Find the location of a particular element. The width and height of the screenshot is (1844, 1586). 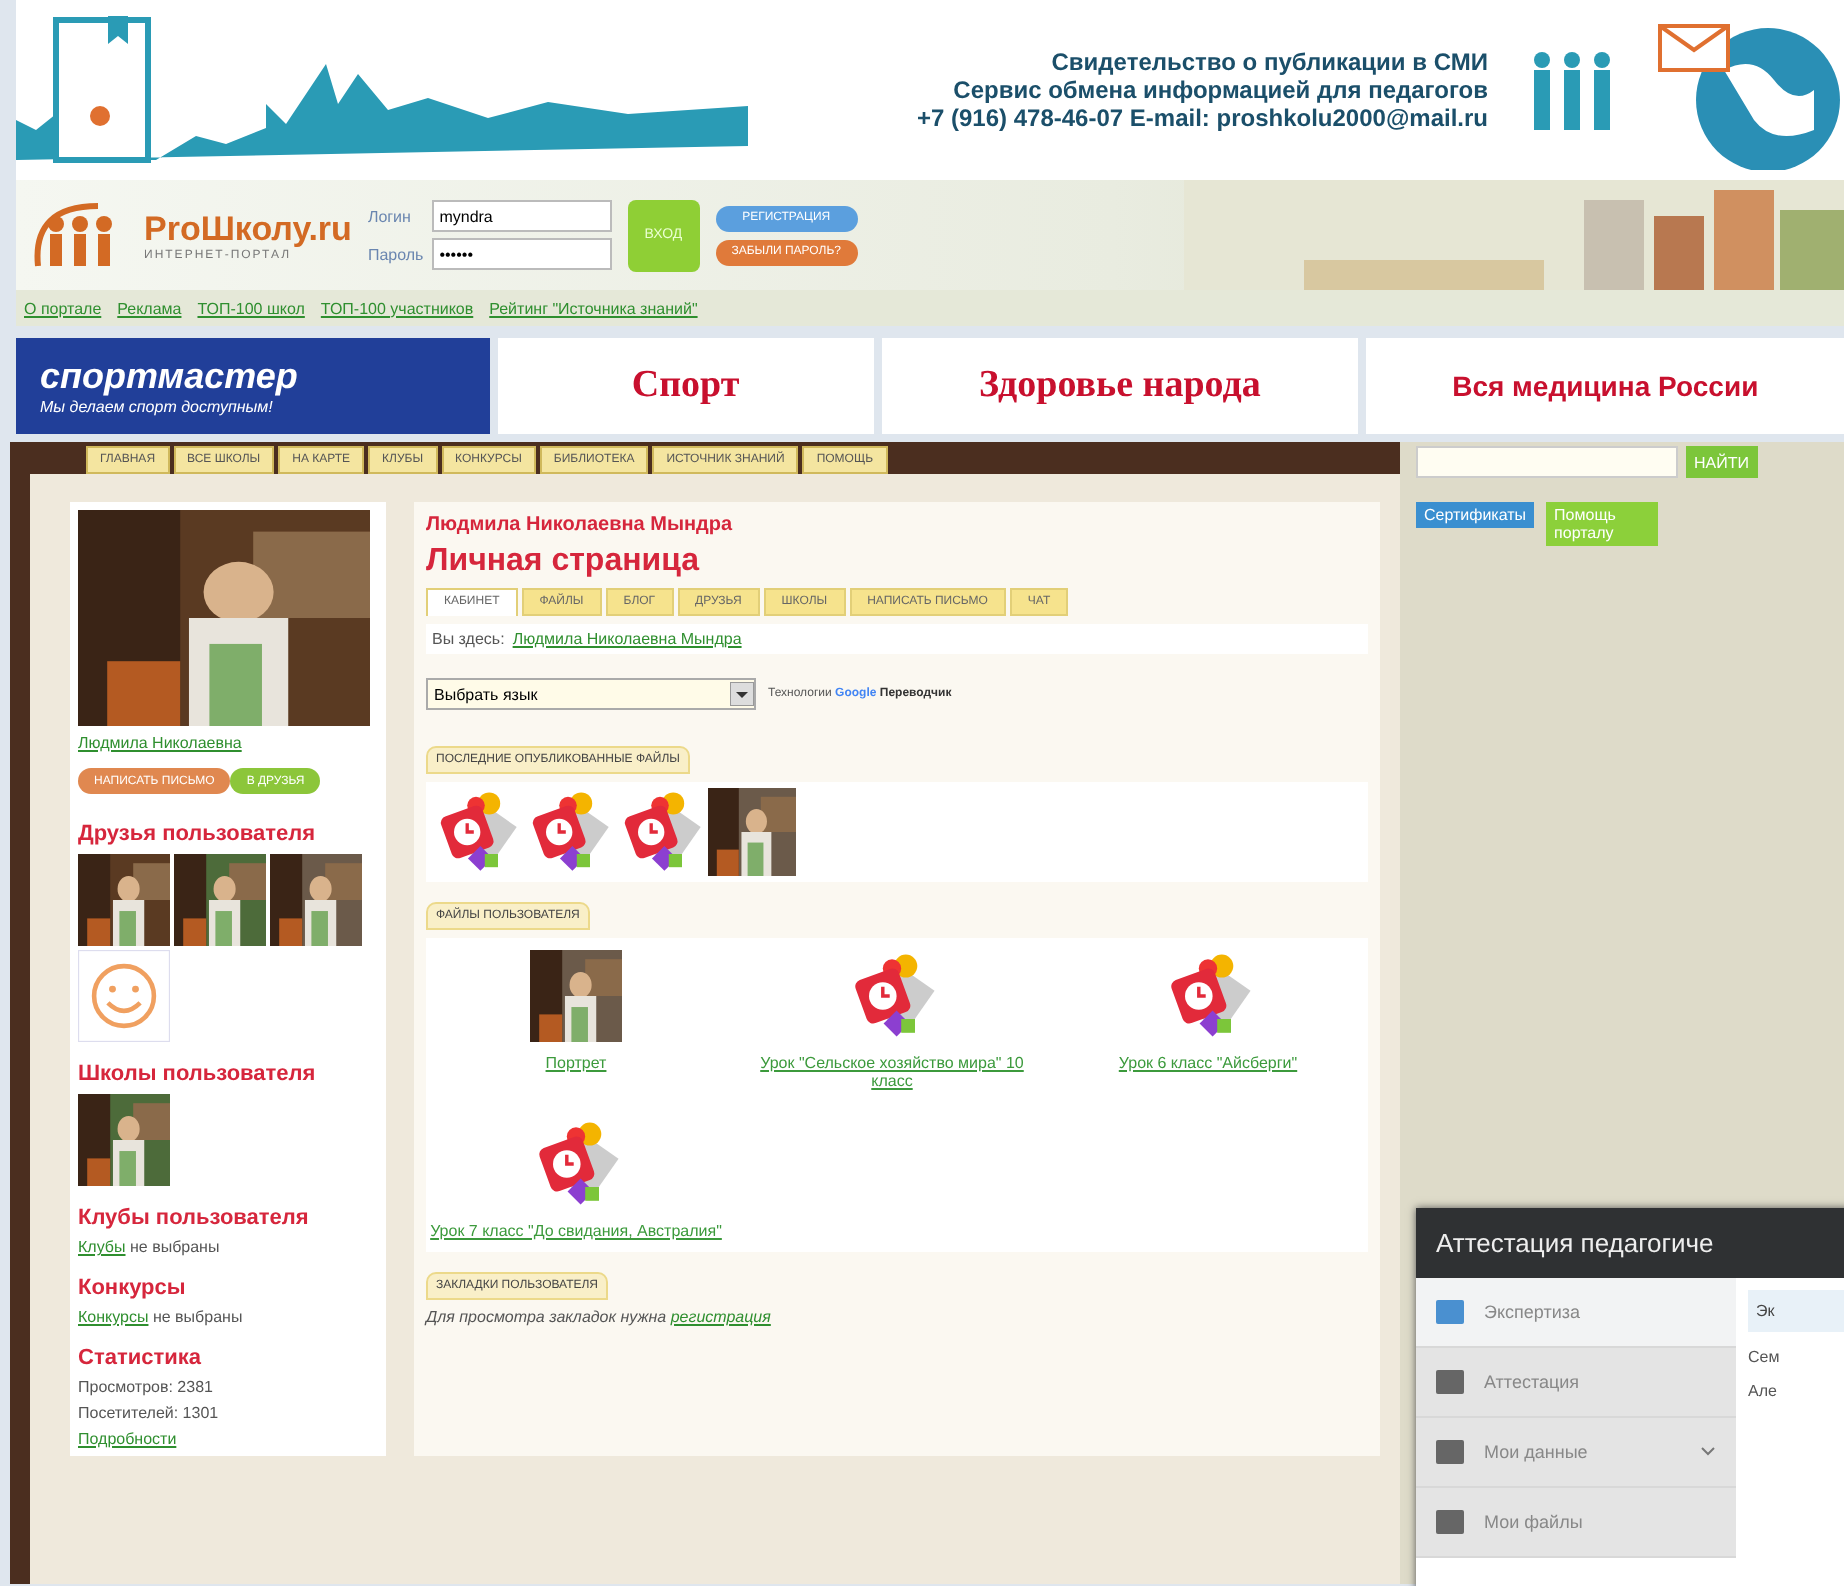

smiley-icon is located at coordinates (124, 996).